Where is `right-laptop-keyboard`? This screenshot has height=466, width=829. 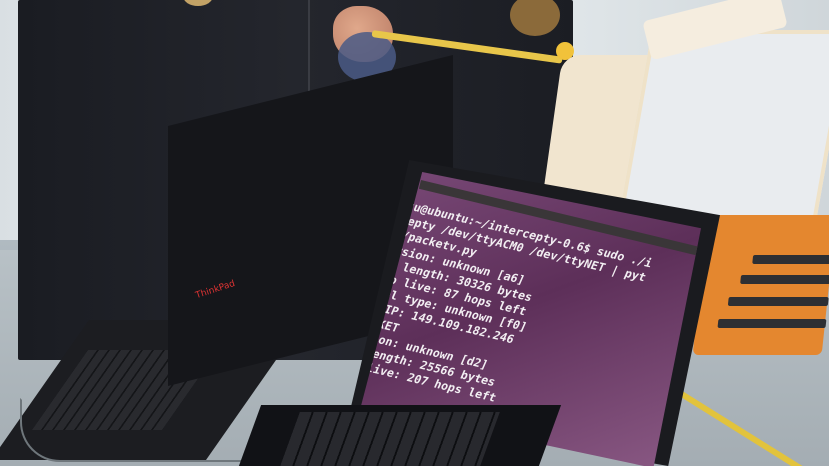
right-laptop-keyboard is located at coordinates (390, 439).